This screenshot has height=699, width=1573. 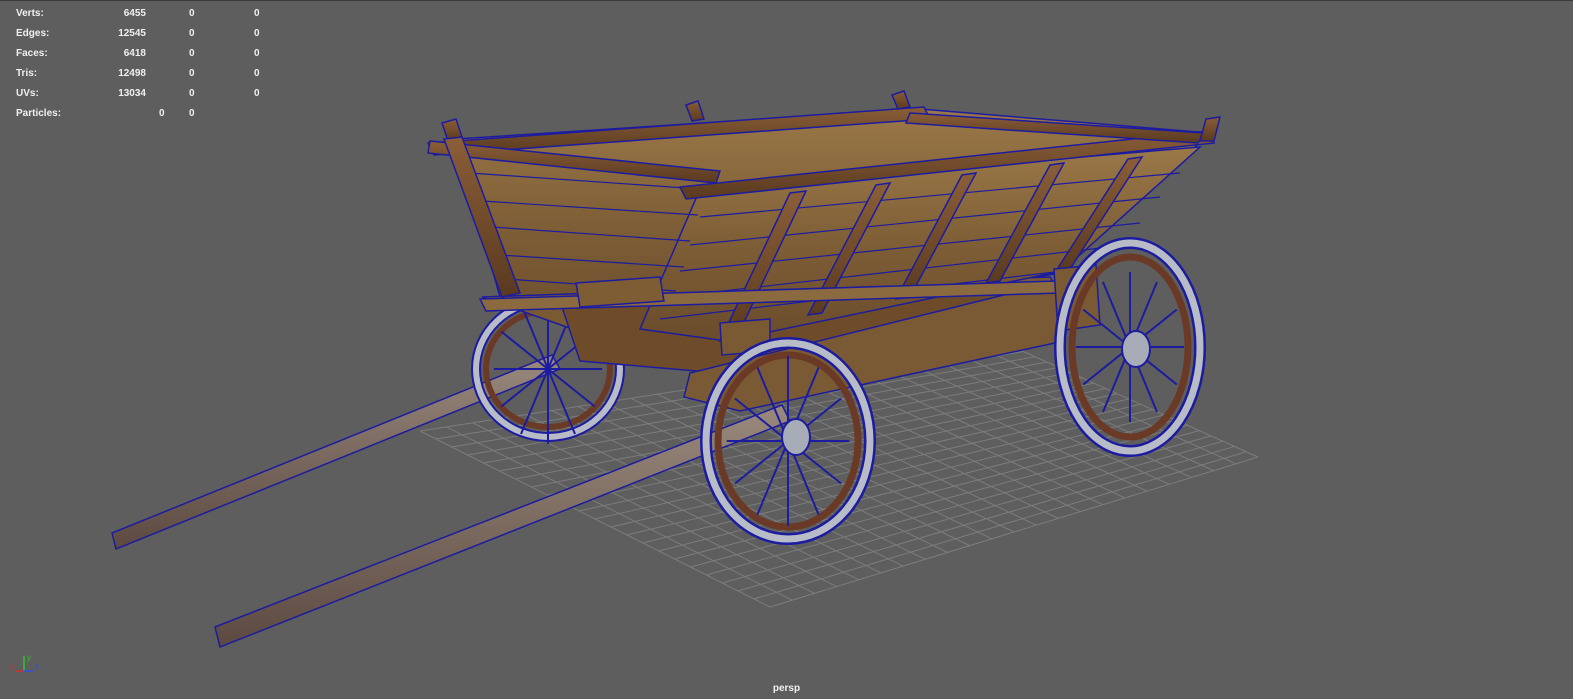 What do you see at coordinates (37, 666) in the screenshot?
I see `axis-label-z: z` at bounding box center [37, 666].